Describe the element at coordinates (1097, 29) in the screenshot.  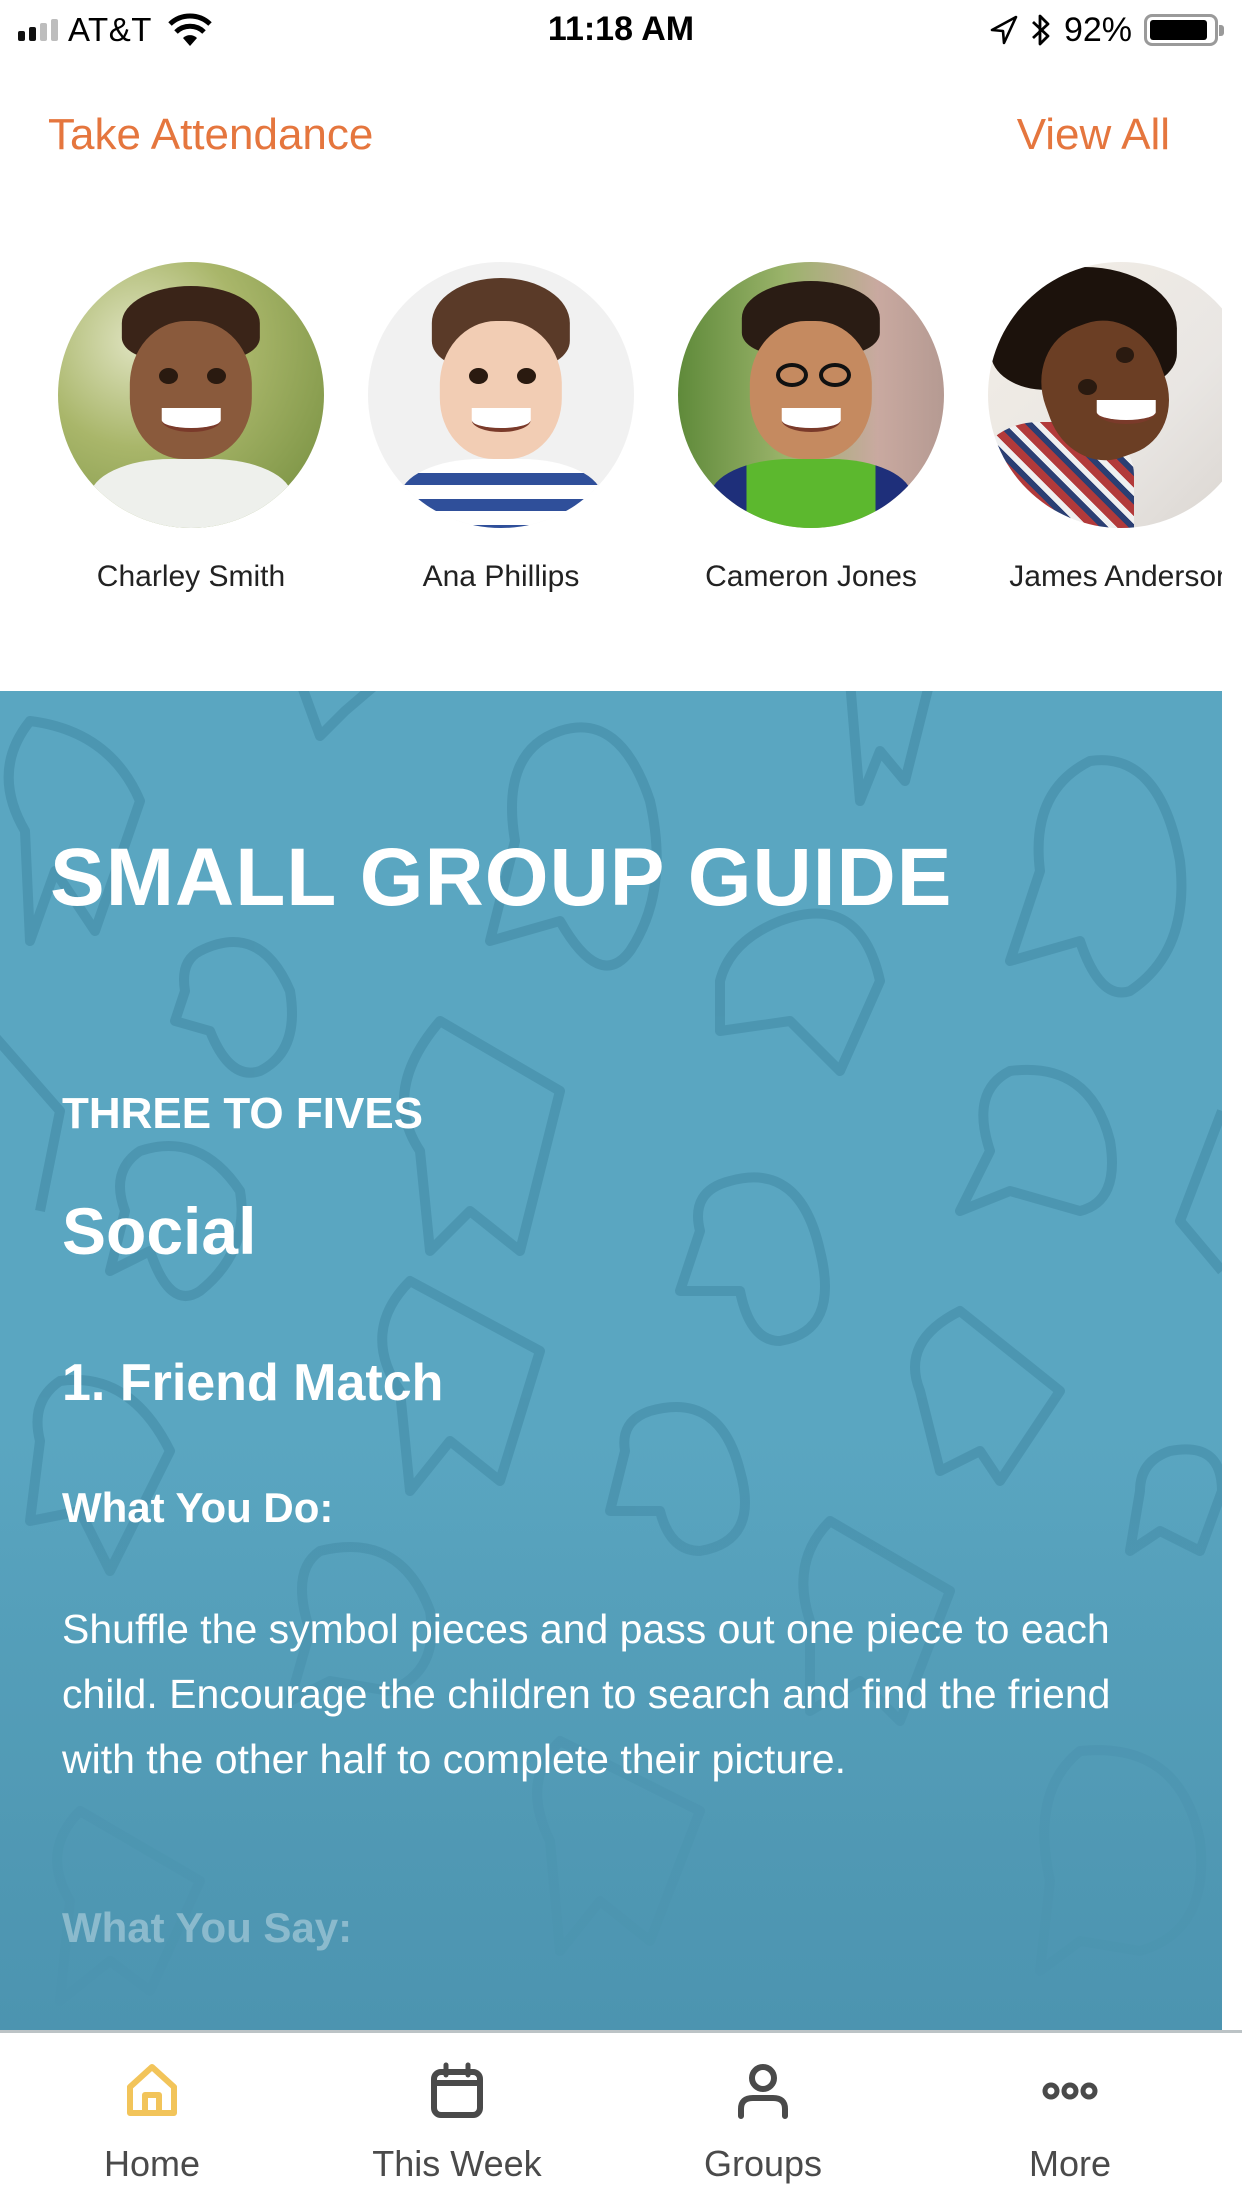
I see `battery-percent: 92%` at that location.